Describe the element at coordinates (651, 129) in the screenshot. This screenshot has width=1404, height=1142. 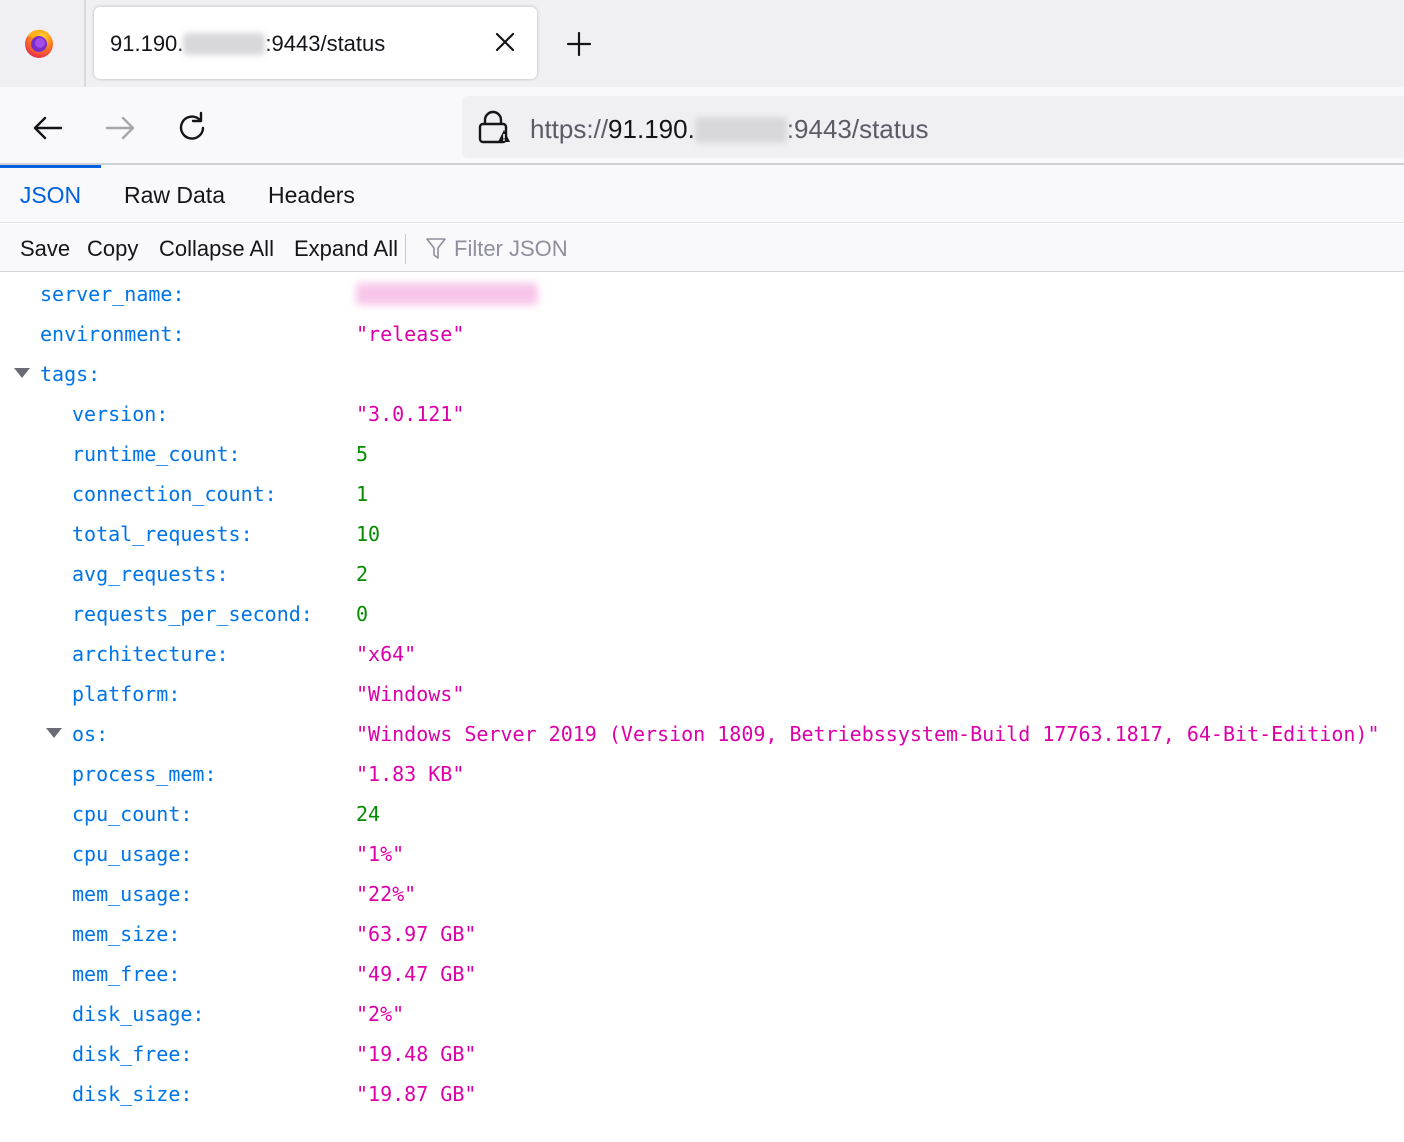
I see `url-host: 91.190.` at that location.